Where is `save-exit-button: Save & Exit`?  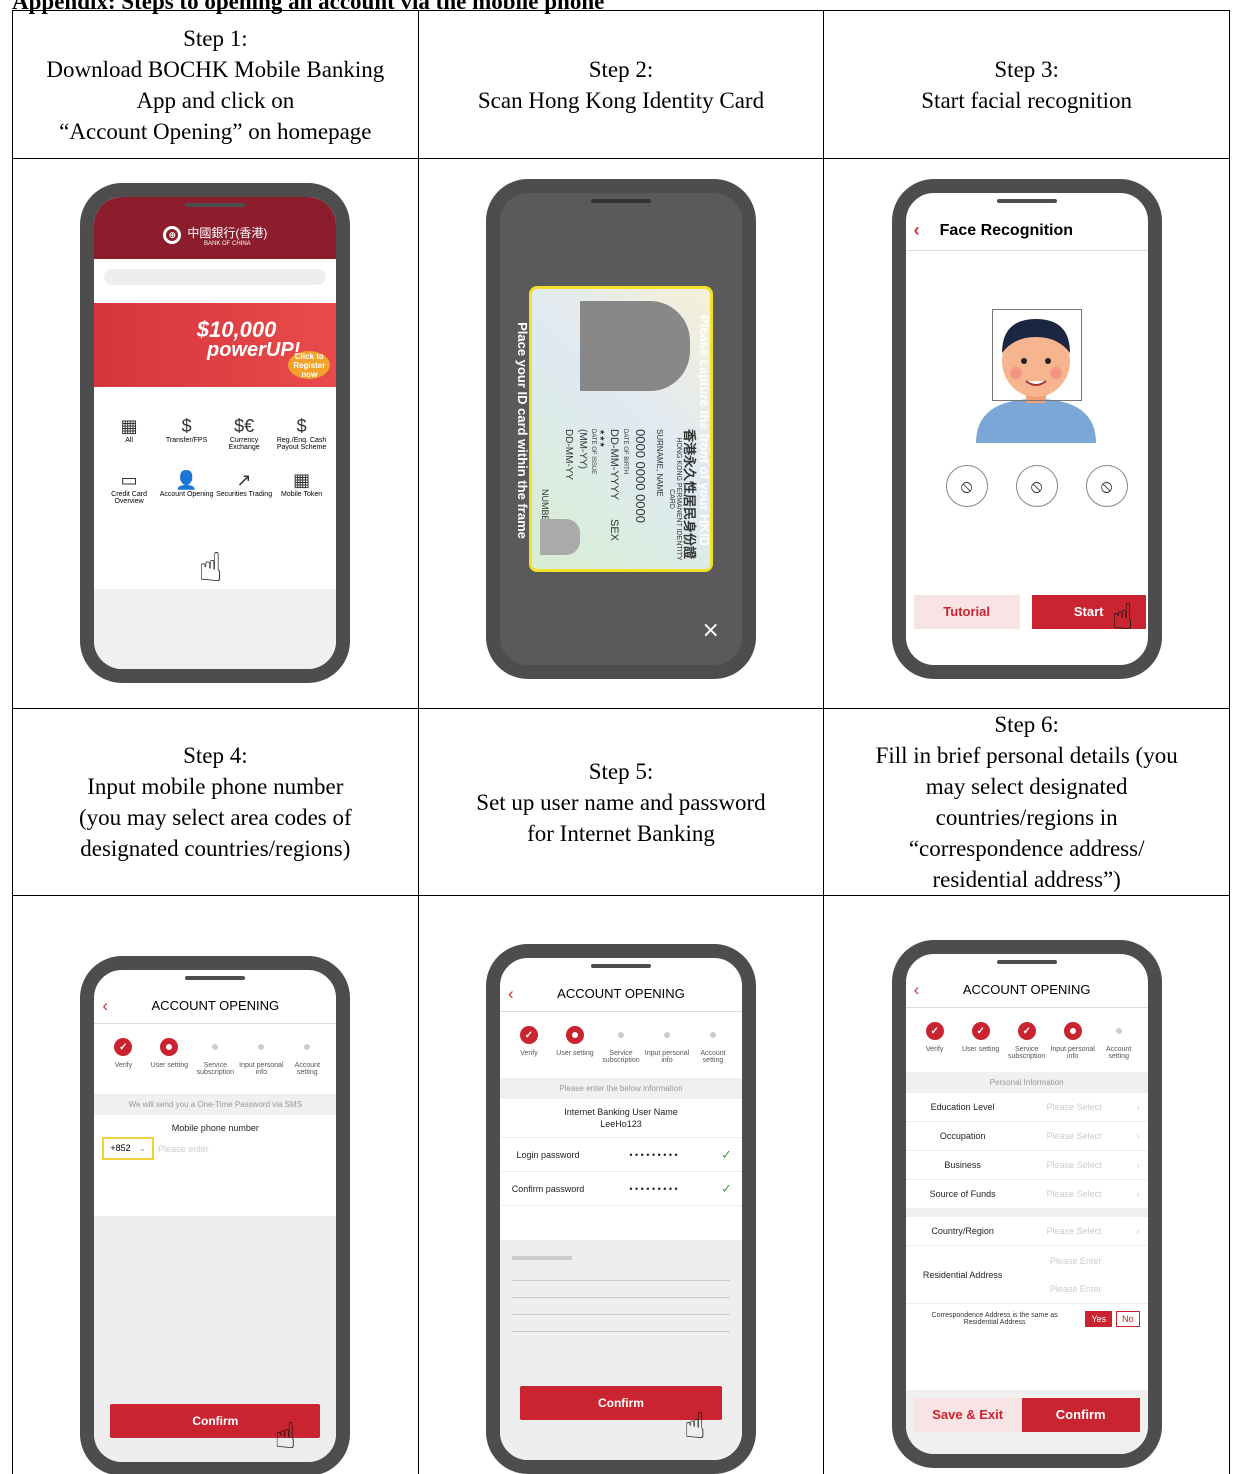 save-exit-button: Save & Exit is located at coordinates (967, 1415).